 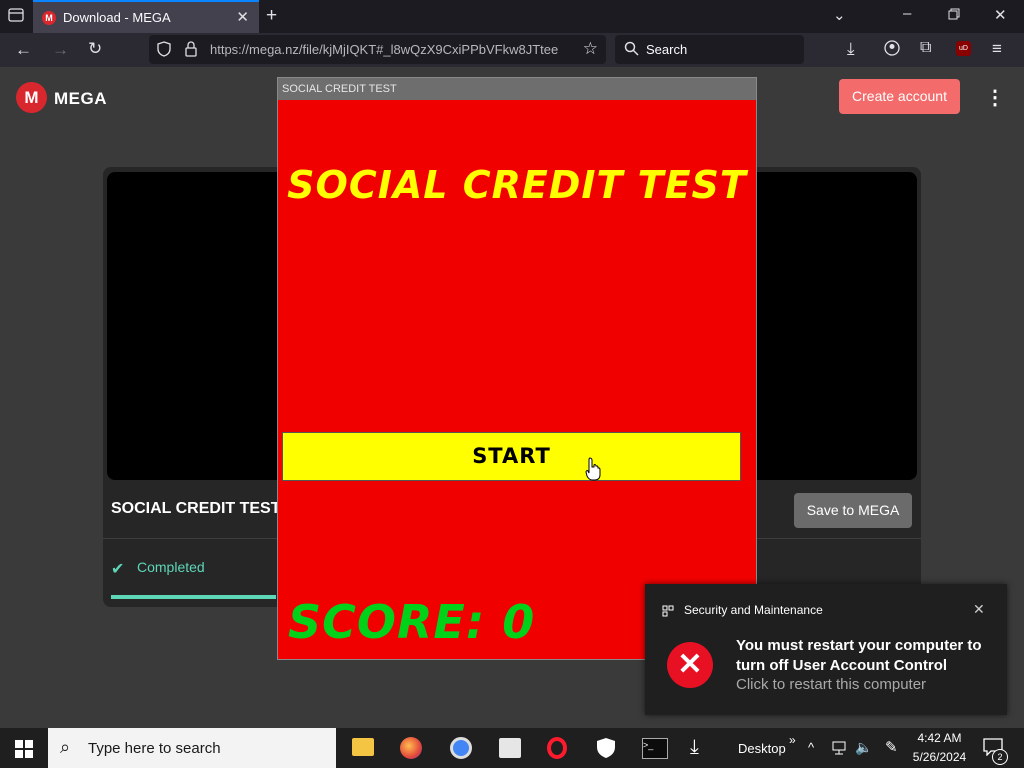 What do you see at coordinates (411, 748) in the screenshot?
I see `firefox-icon` at bounding box center [411, 748].